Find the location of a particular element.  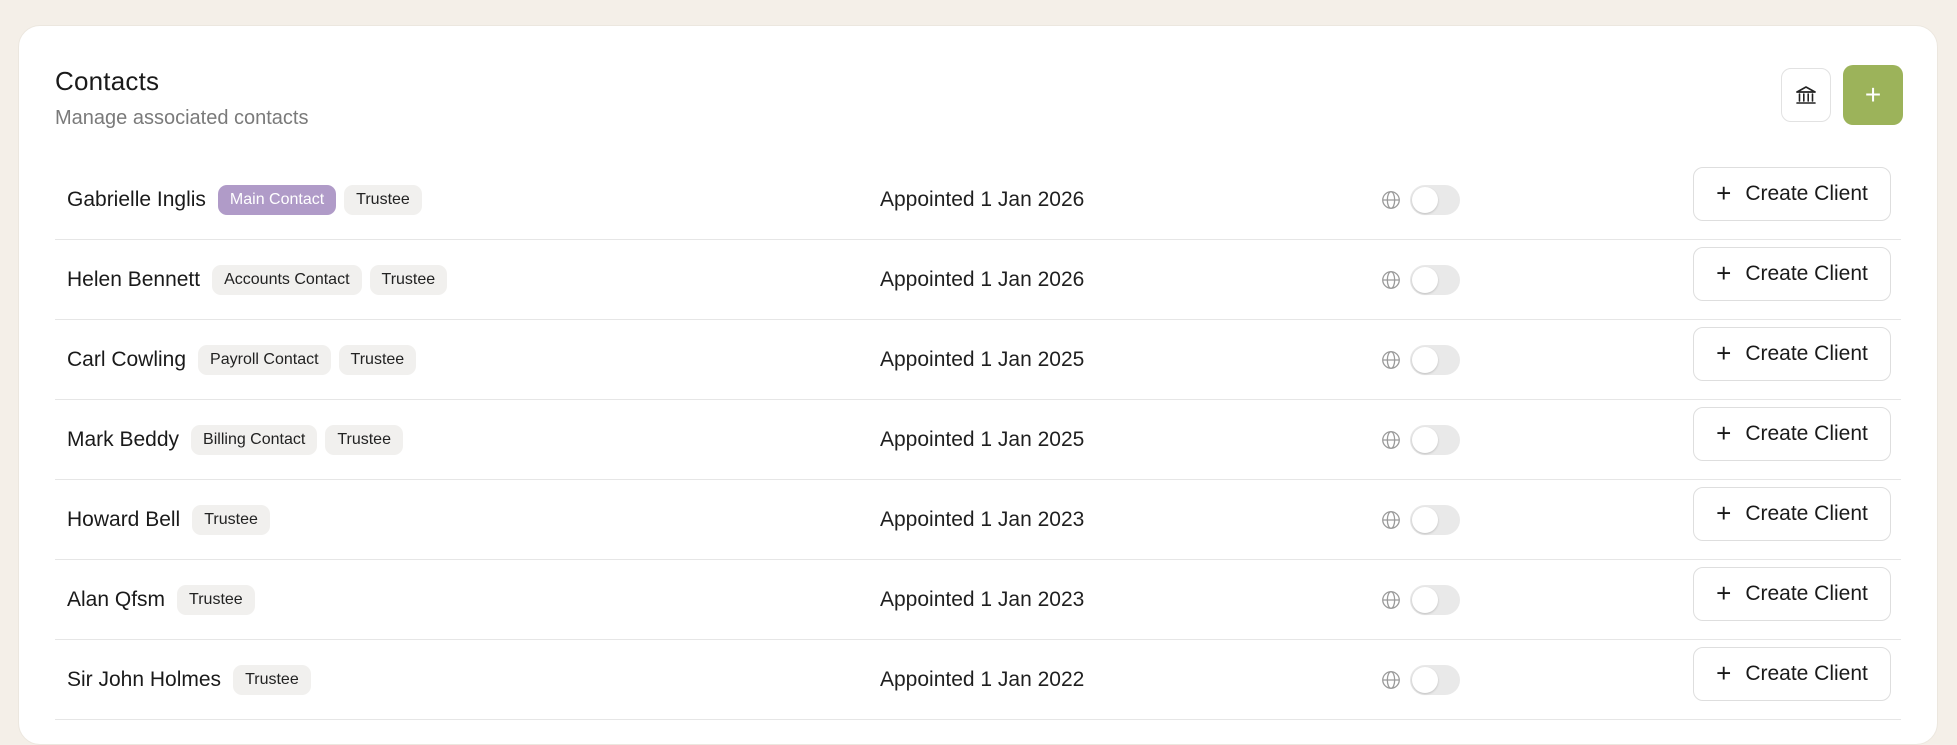

contact-name-cell: Howard Bell Trustee is located at coordinates (168, 519).